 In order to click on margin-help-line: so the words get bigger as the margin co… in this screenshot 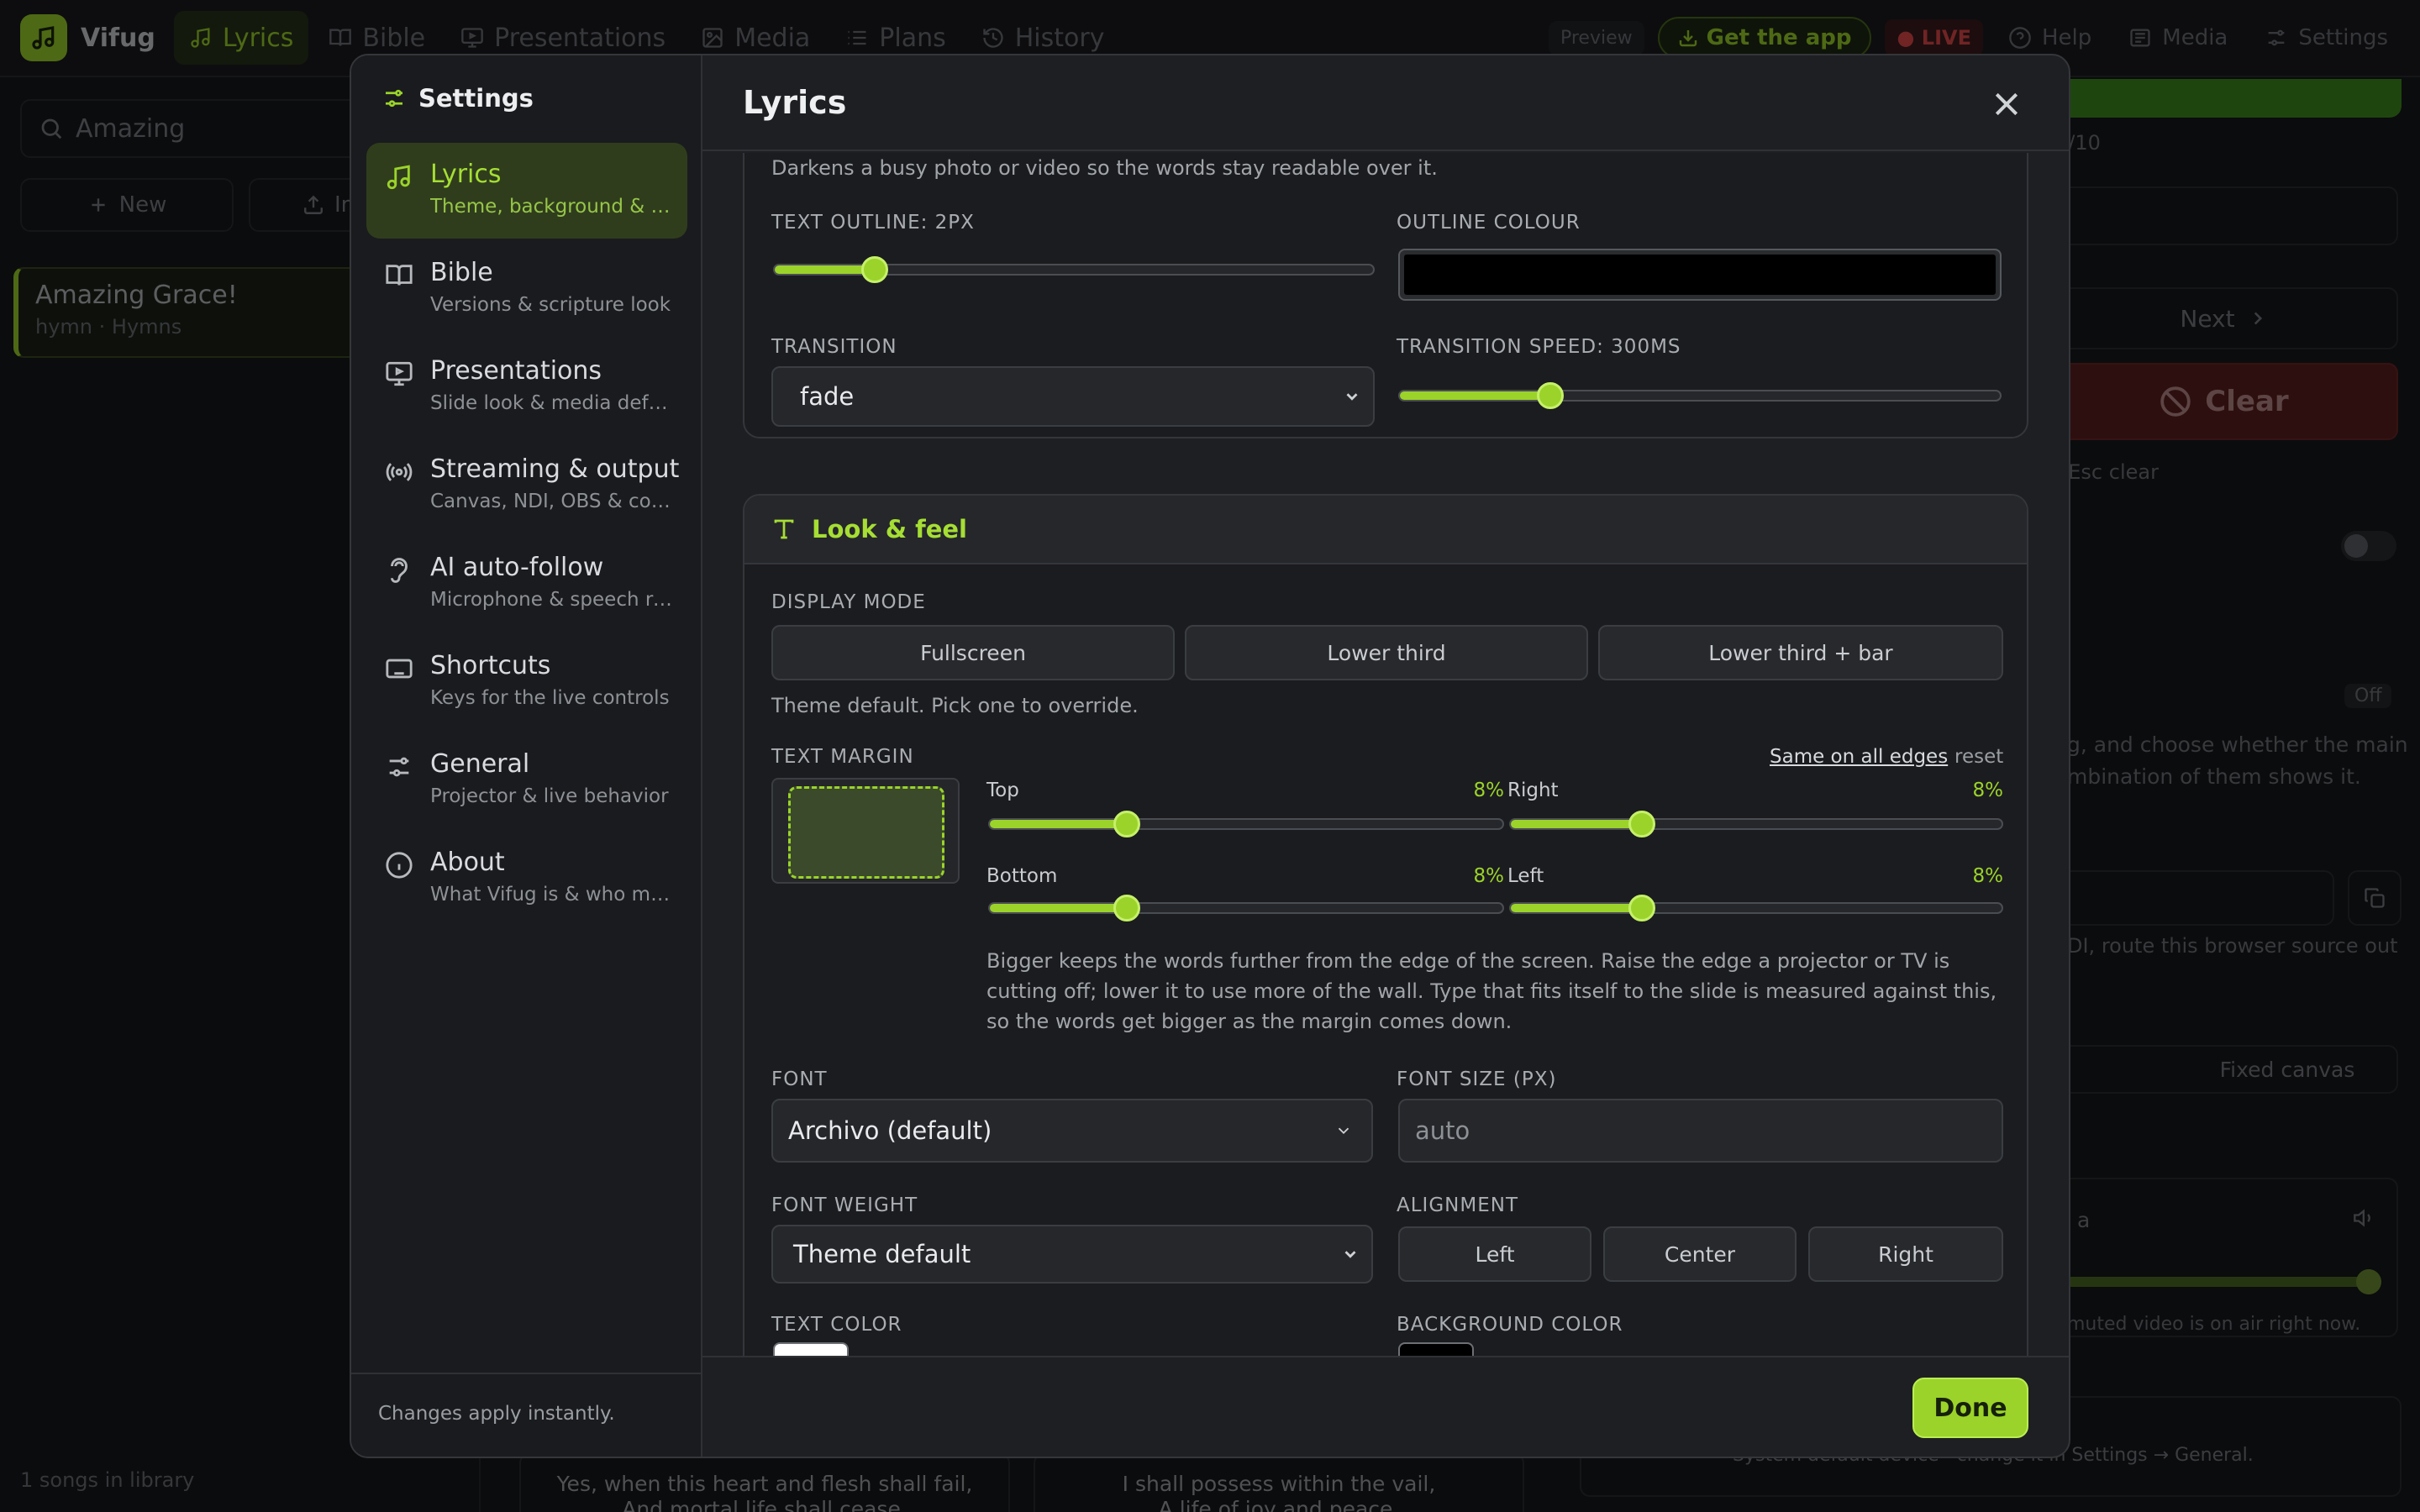, I will do `click(1249, 1021)`.